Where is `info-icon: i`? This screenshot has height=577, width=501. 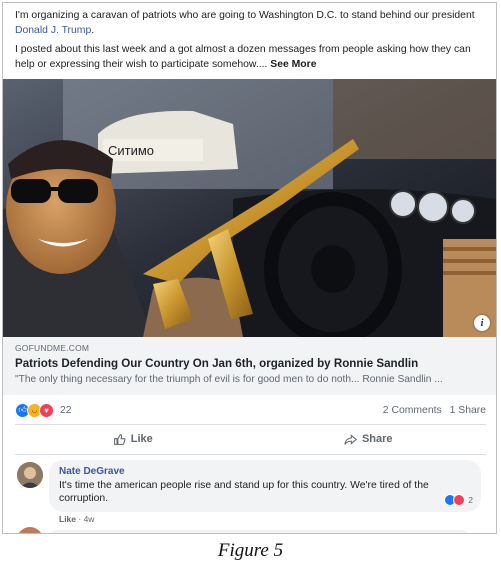 info-icon: i is located at coordinates (482, 323).